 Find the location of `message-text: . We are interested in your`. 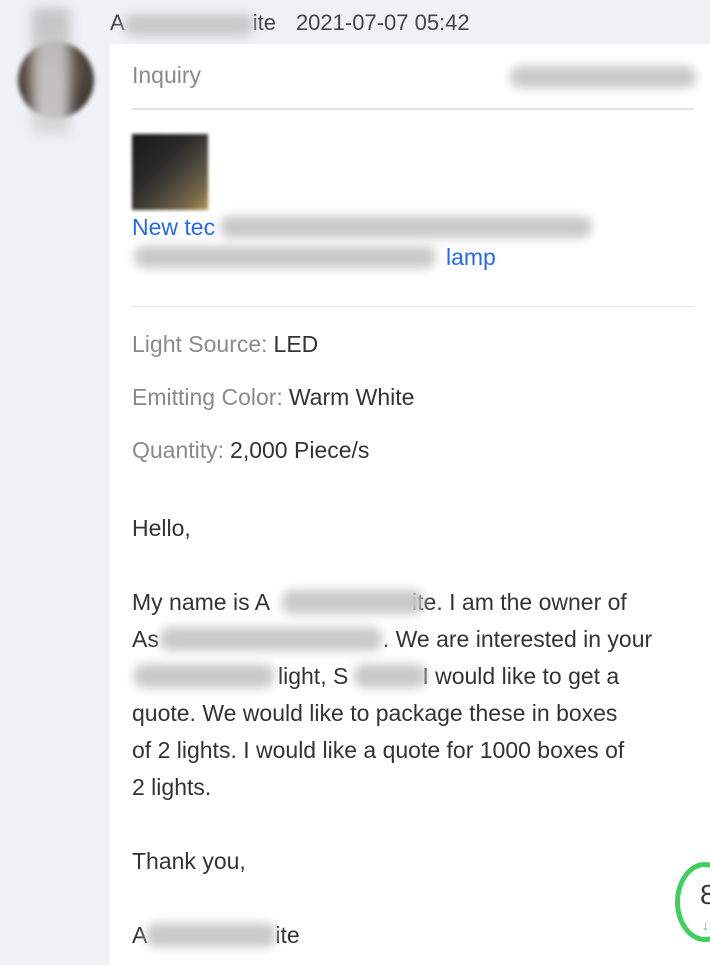

message-text: . We are interested in your is located at coordinates (517, 639).